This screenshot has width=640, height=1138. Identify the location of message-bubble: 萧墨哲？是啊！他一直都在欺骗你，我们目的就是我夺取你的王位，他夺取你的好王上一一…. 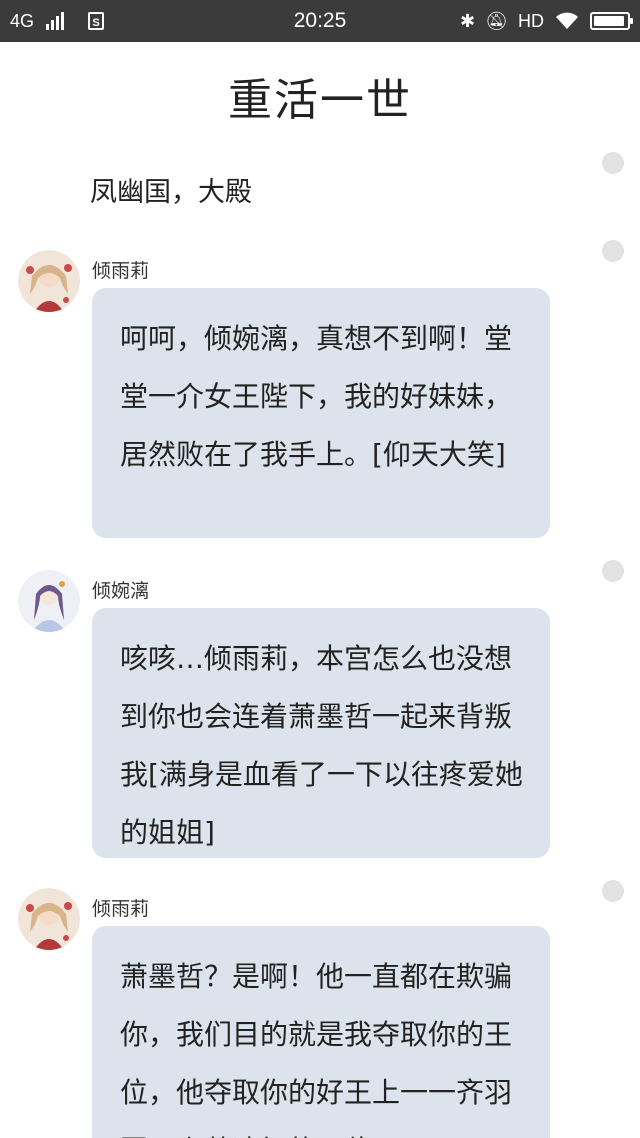
(321, 1032).